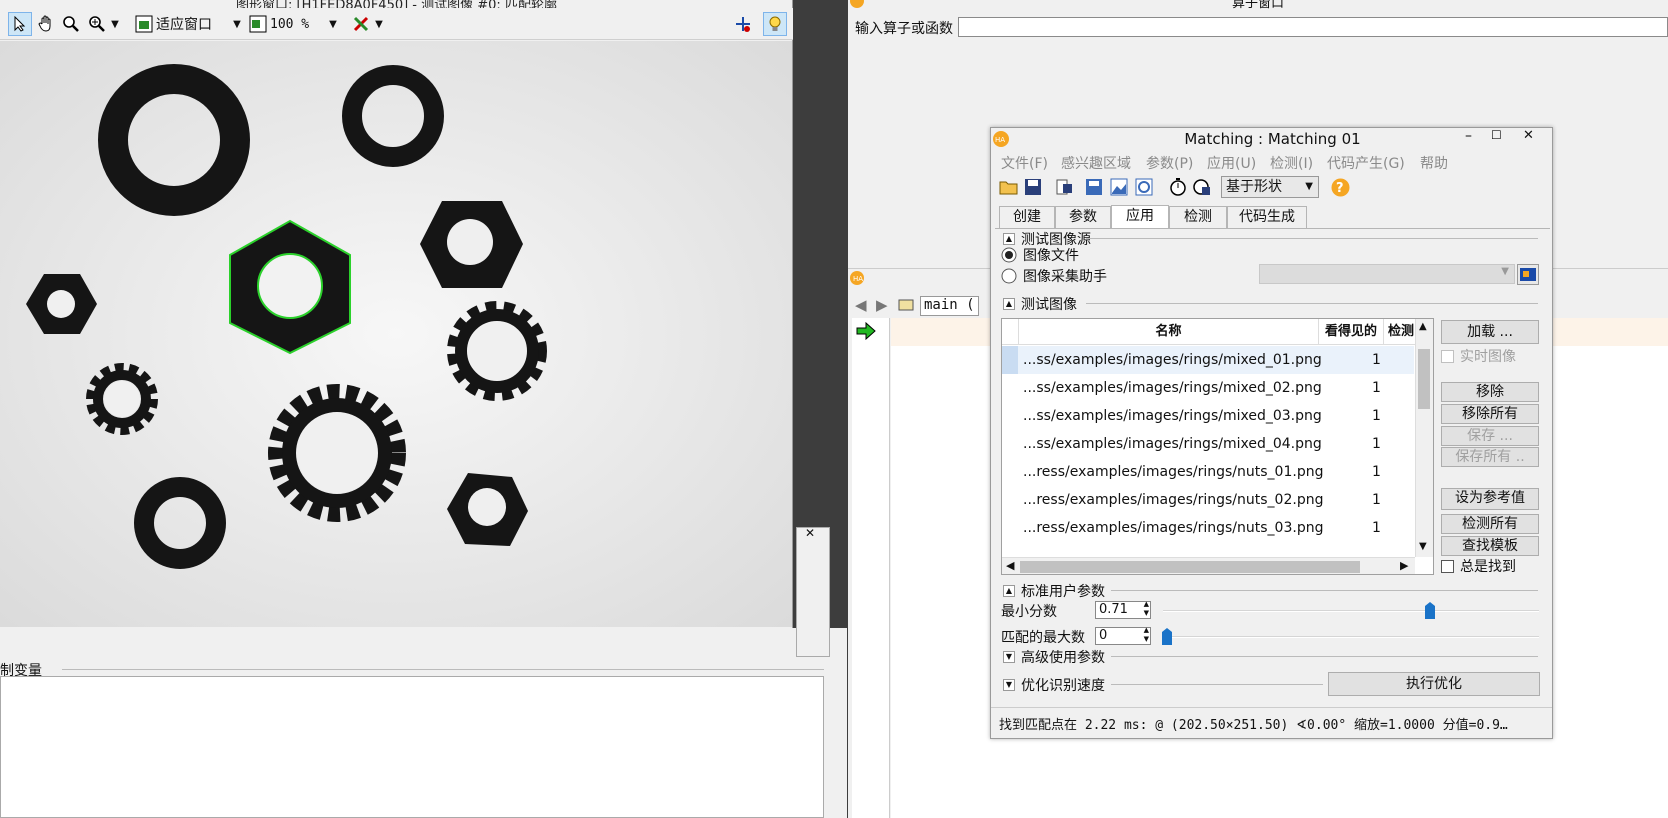 The height and width of the screenshot is (818, 1668). I want to click on close-icon: ✕, so click(810, 533).